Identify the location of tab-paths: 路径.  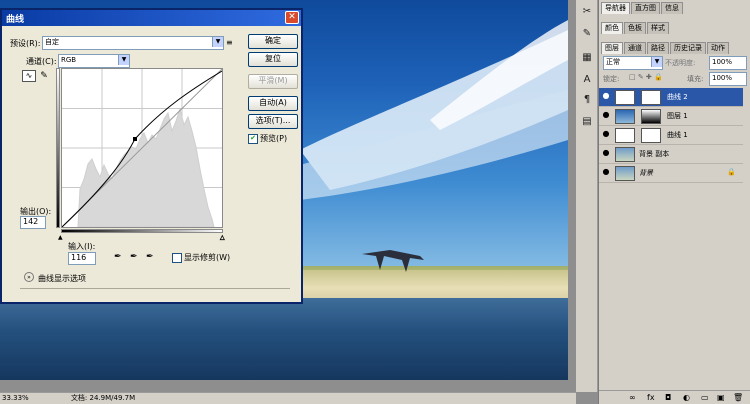
(658, 48).